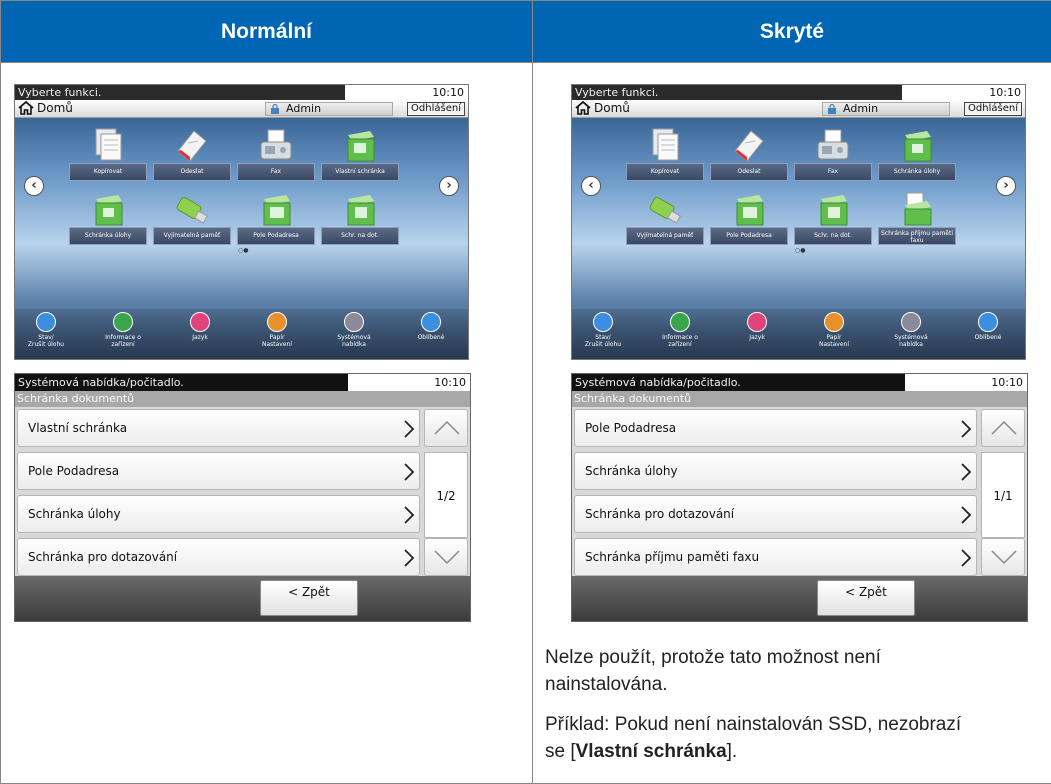 This screenshot has width=1051, height=784. I want to click on list-item: Vlastní schránka, so click(218, 428).